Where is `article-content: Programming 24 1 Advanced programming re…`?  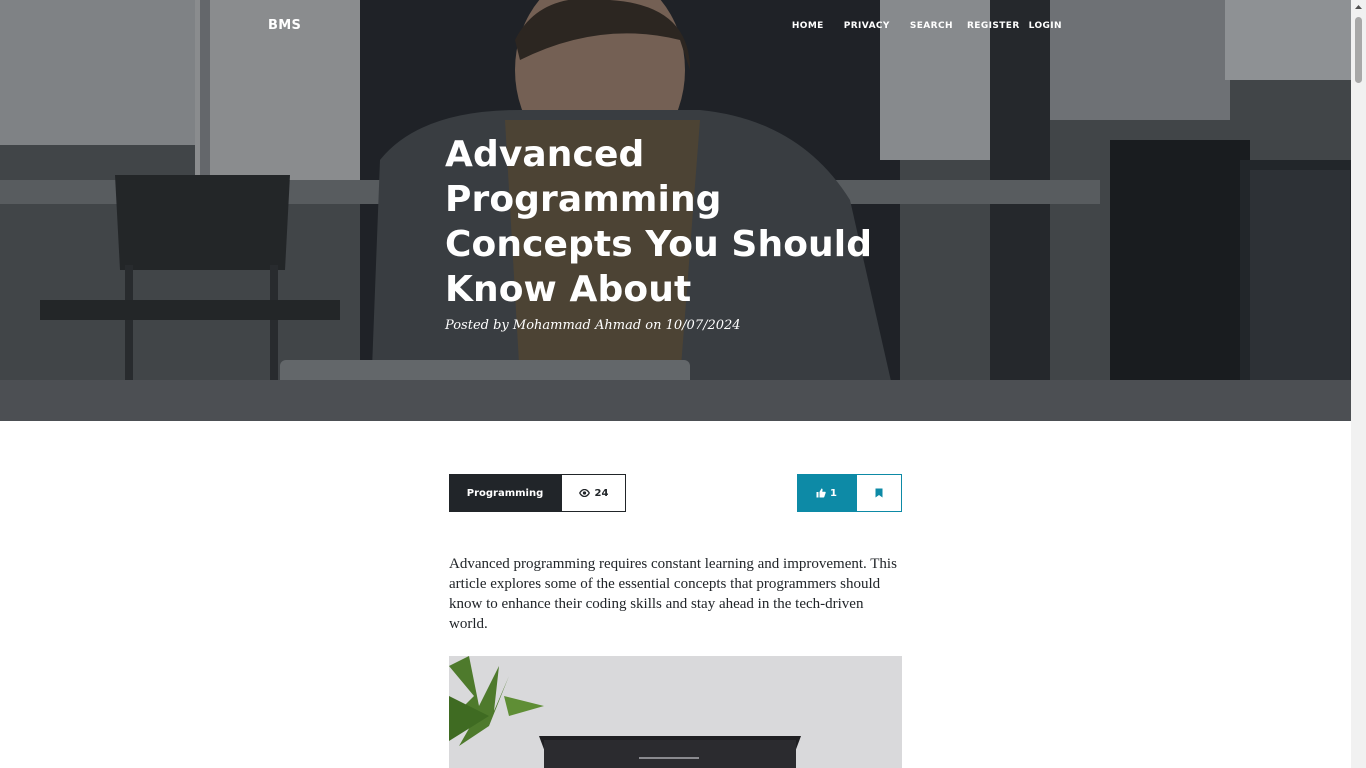
article-content: Programming 24 1 Advanced programming re… is located at coordinates (675, 554).